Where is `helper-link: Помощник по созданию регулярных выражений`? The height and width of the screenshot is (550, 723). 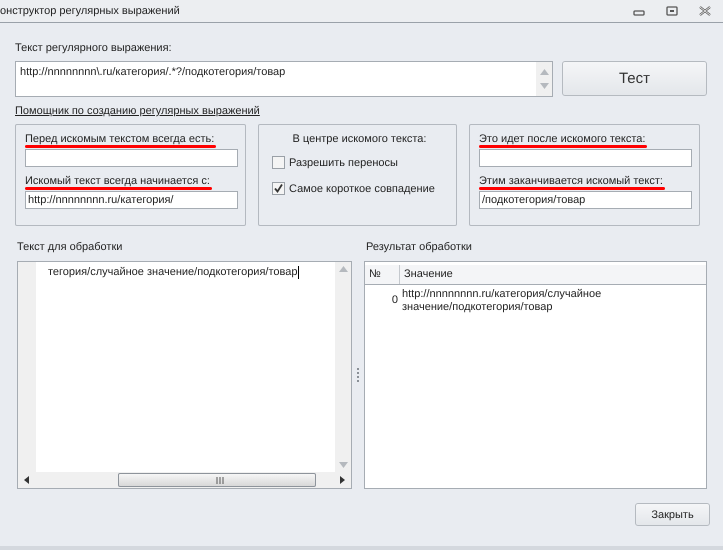
helper-link: Помощник по созданию регулярных выражений is located at coordinates (137, 111).